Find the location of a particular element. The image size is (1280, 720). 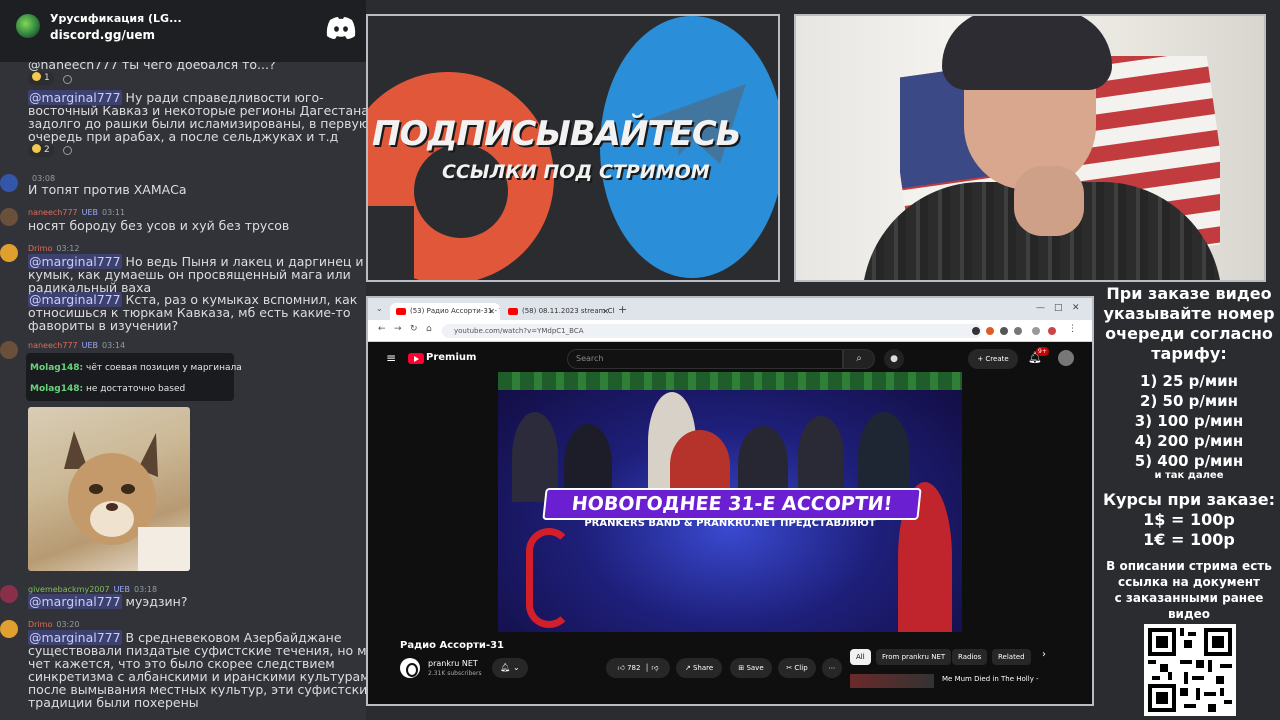

tab-list-icon: ⌄ is located at coordinates (379, 308).